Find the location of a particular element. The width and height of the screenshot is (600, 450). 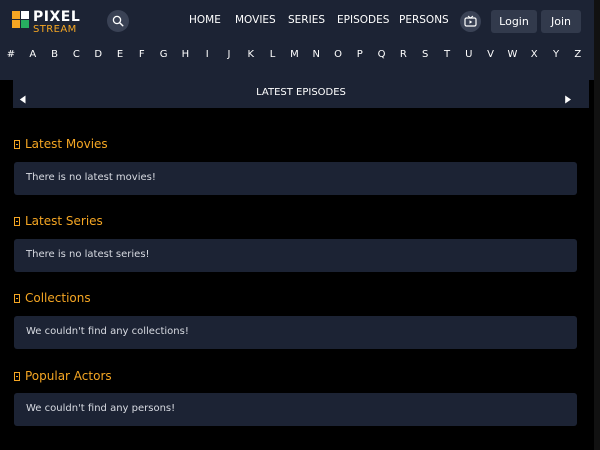

section-title: Collections is located at coordinates (58, 298).